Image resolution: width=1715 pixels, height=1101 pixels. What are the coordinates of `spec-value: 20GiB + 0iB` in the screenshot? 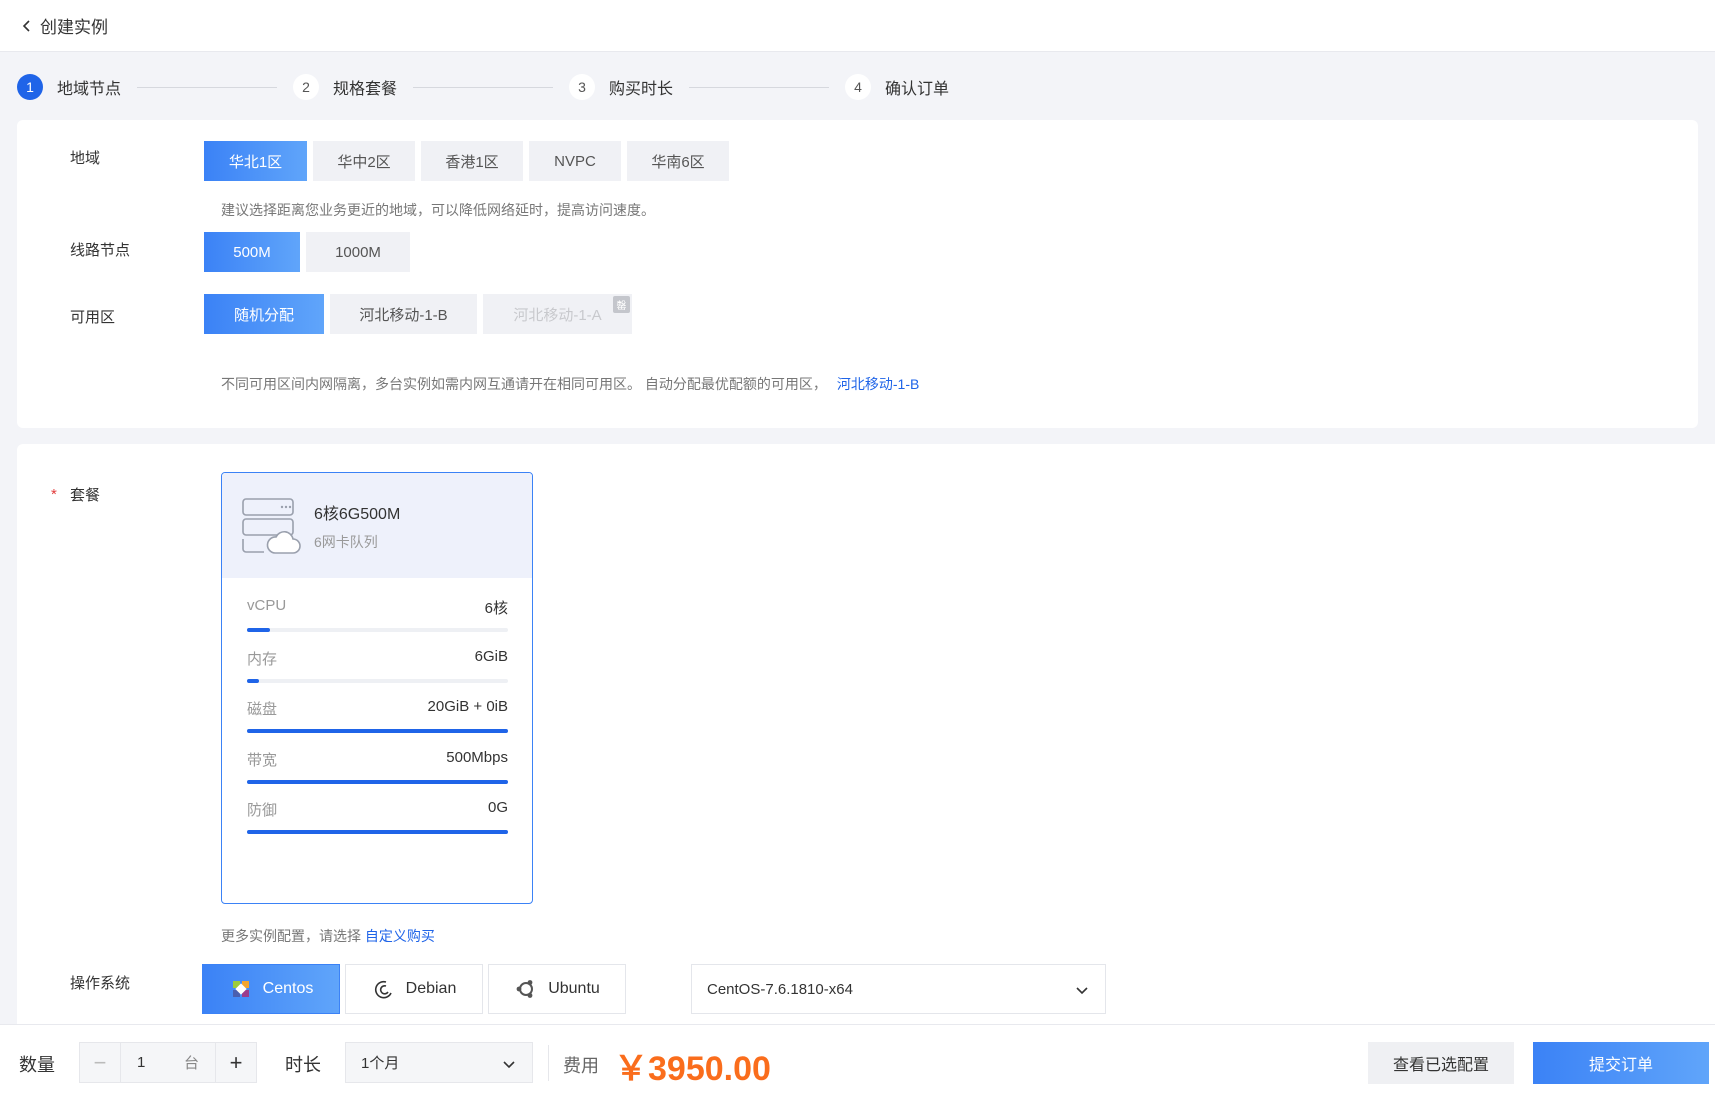 It's located at (467, 706).